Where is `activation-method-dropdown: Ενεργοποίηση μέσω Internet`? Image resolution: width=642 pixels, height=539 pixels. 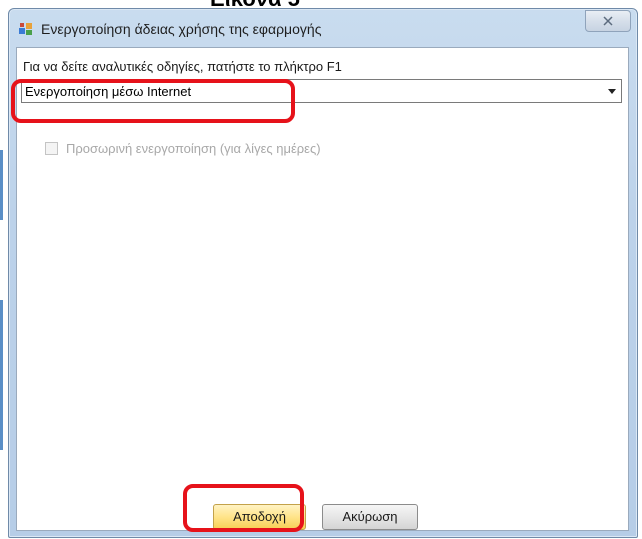
activation-method-dropdown: Ενεργοποίηση μέσω Internet is located at coordinates (321, 91).